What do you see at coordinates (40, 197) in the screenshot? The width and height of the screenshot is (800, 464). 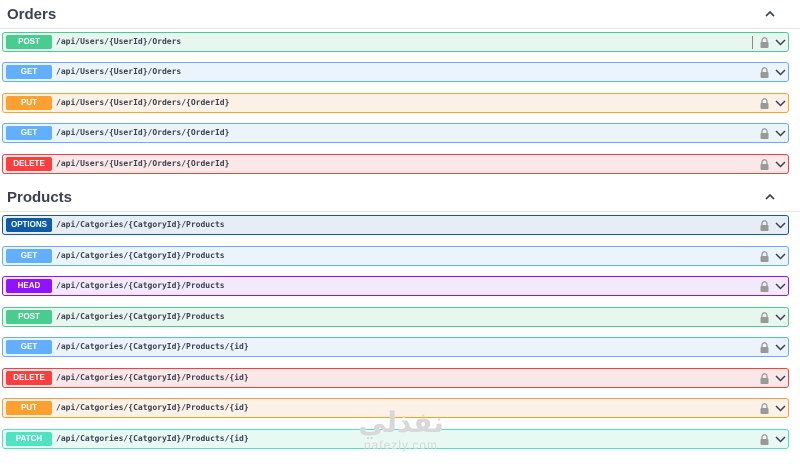 I see `section-title: Products` at bounding box center [40, 197].